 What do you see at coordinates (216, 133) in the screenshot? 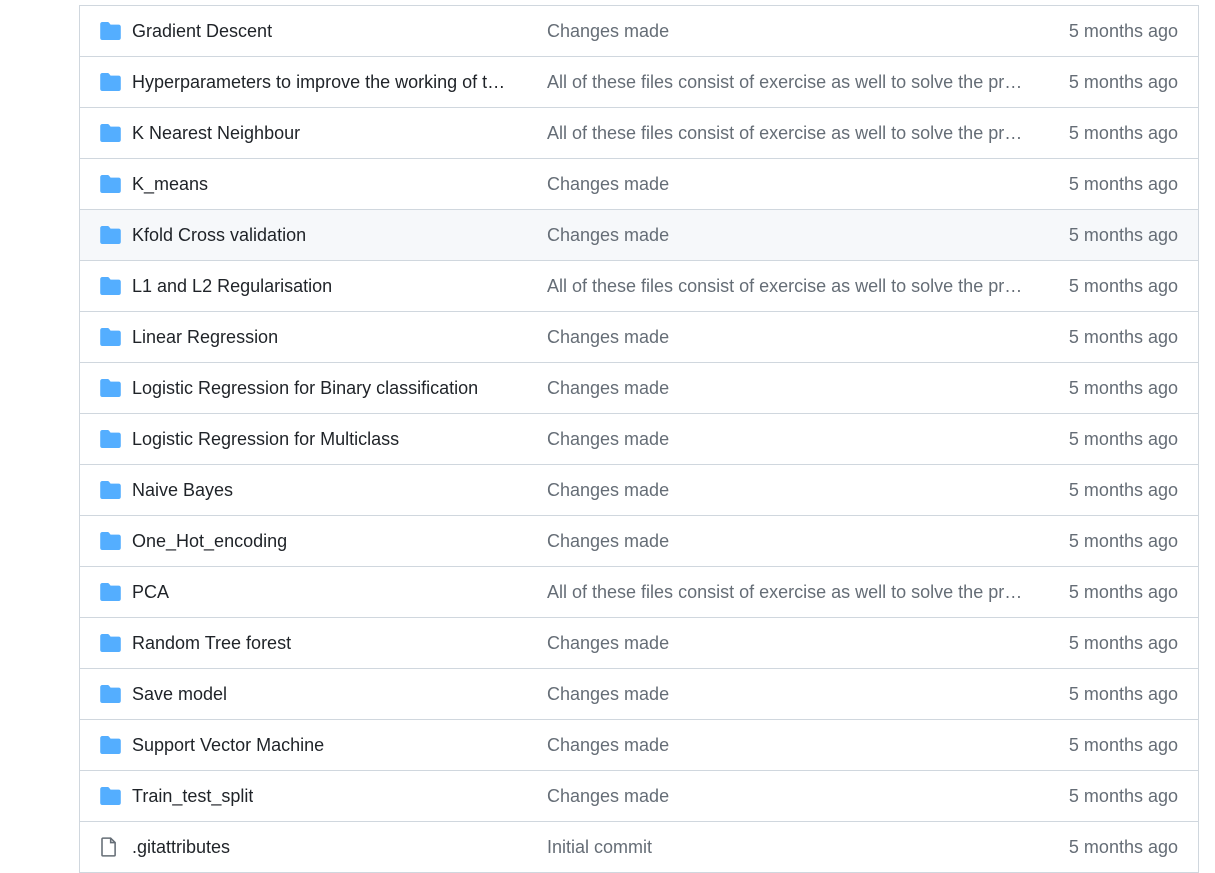
I see `file-name-link: K Nearest Neighbour` at bounding box center [216, 133].